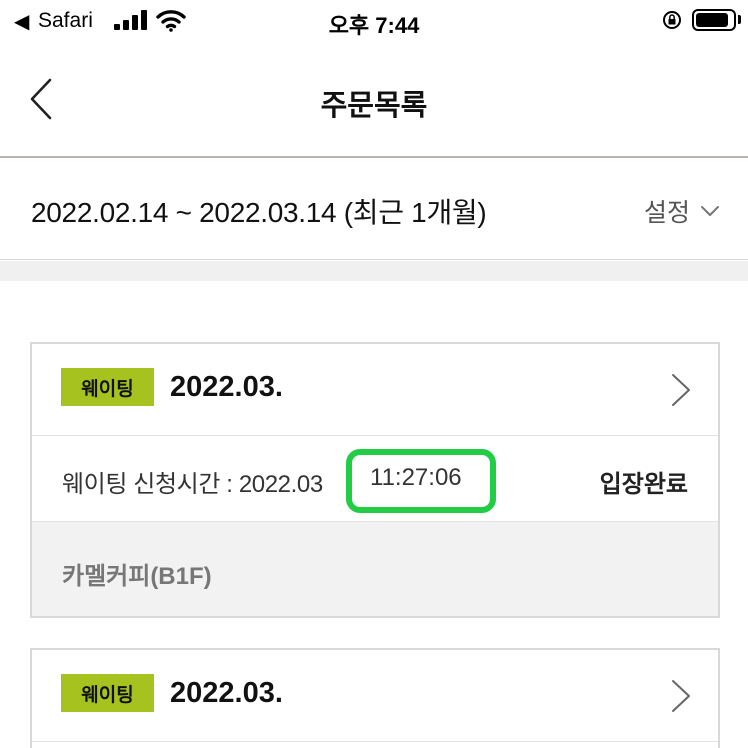 The width and height of the screenshot is (748, 748). I want to click on apply-time-label: 웨이팅 신청시간 : 2022.03, so click(192, 484).